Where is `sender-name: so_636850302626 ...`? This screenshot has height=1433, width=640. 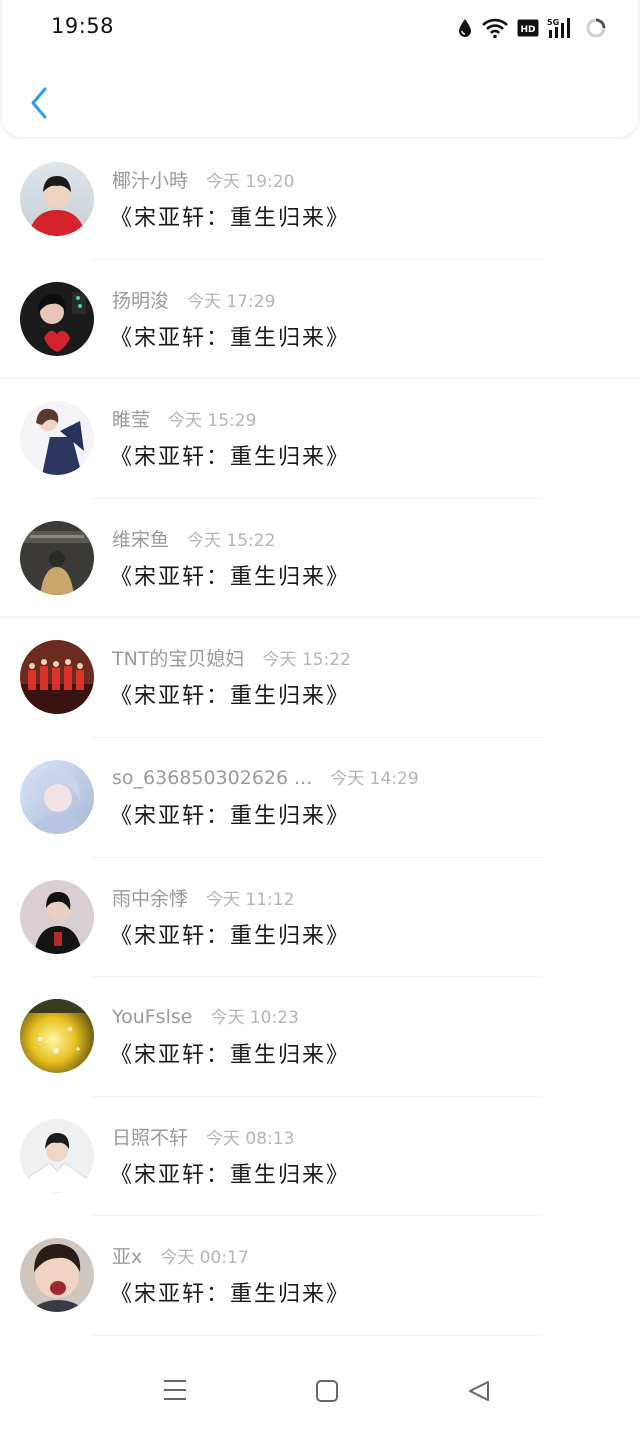 sender-name: so_636850302626 ... is located at coordinates (212, 777).